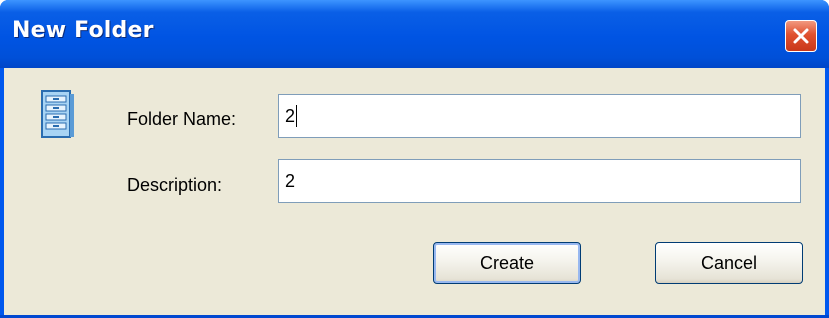  What do you see at coordinates (182, 119) in the screenshot?
I see `folder-name-label: Folder Name:` at bounding box center [182, 119].